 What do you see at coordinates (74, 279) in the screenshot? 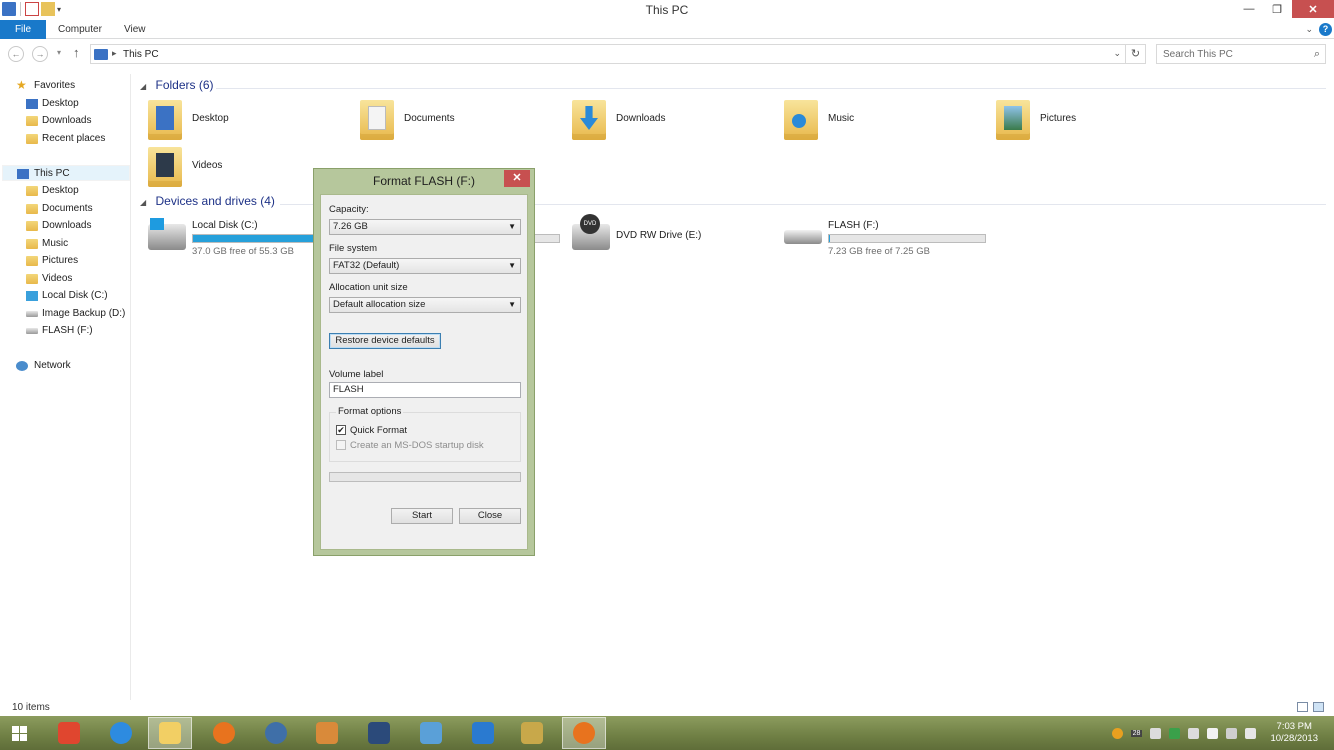
I see `nav-pc-videos: Videos` at bounding box center [74, 279].